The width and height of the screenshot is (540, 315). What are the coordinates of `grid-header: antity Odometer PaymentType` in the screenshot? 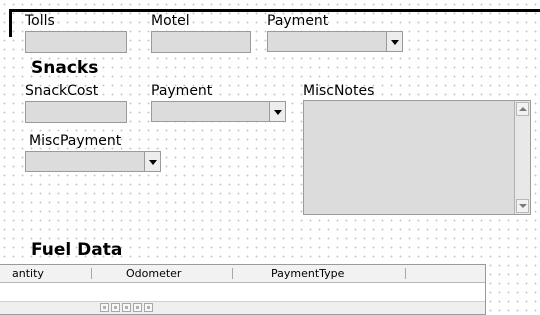 It's located at (242, 274).